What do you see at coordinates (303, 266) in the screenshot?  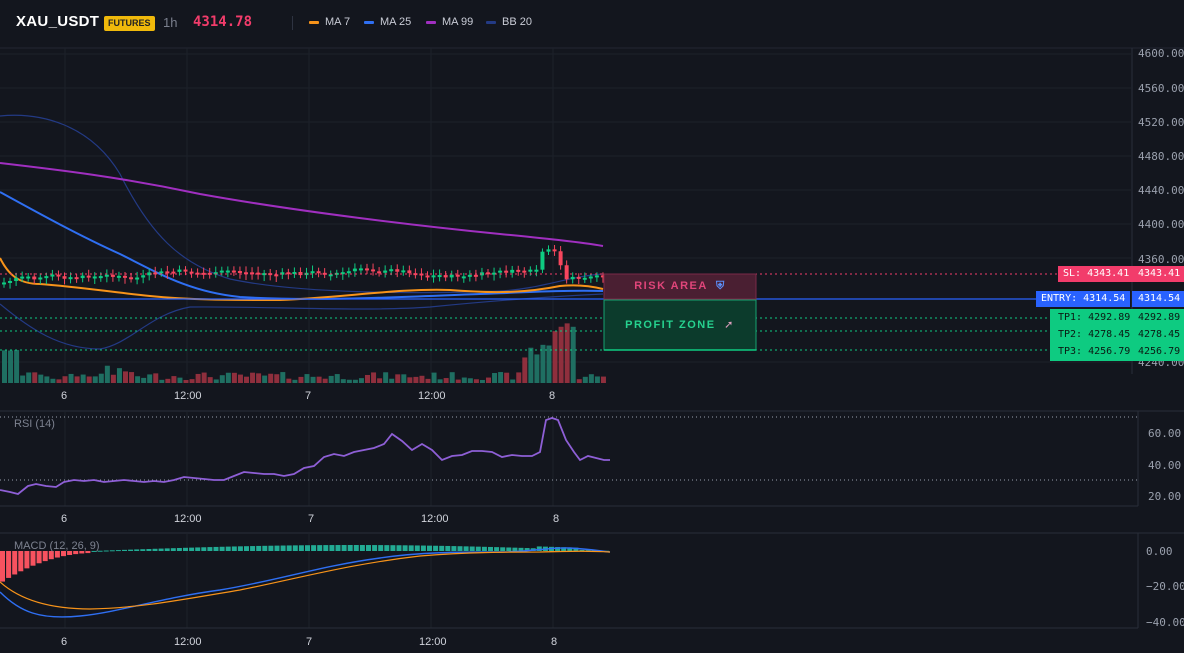 I see `candlesticks` at bounding box center [303, 266].